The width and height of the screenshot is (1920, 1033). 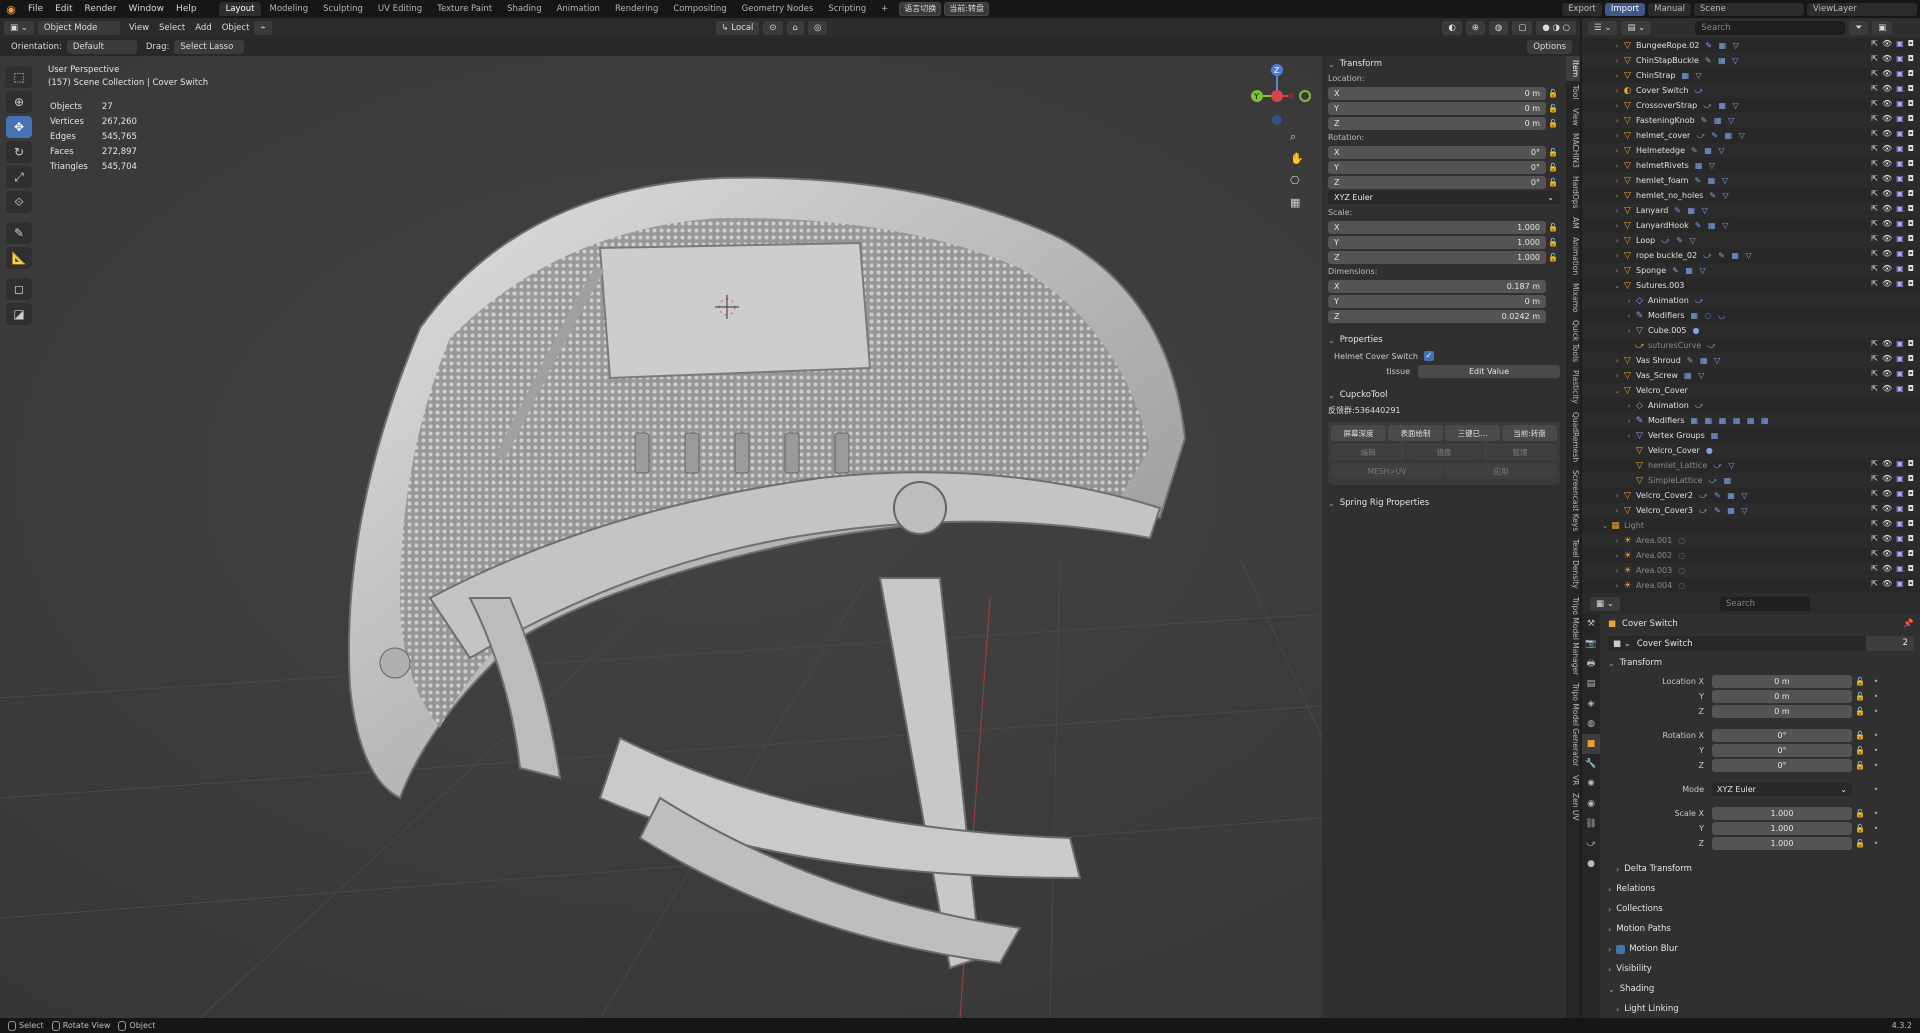 I want to click on outliner-row: › ▽ LanyardHook ✎ ▦ ▽ ⇱ 👁 ▣ ◘, so click(x=1751, y=225).